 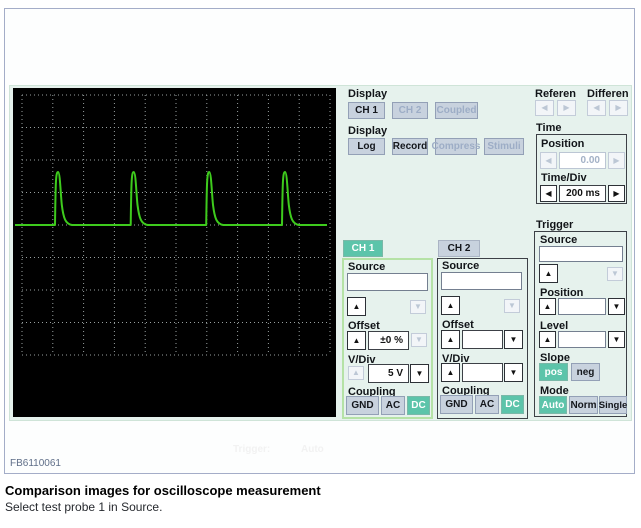 I want to click on ch1-source-input, so click(x=387, y=282).